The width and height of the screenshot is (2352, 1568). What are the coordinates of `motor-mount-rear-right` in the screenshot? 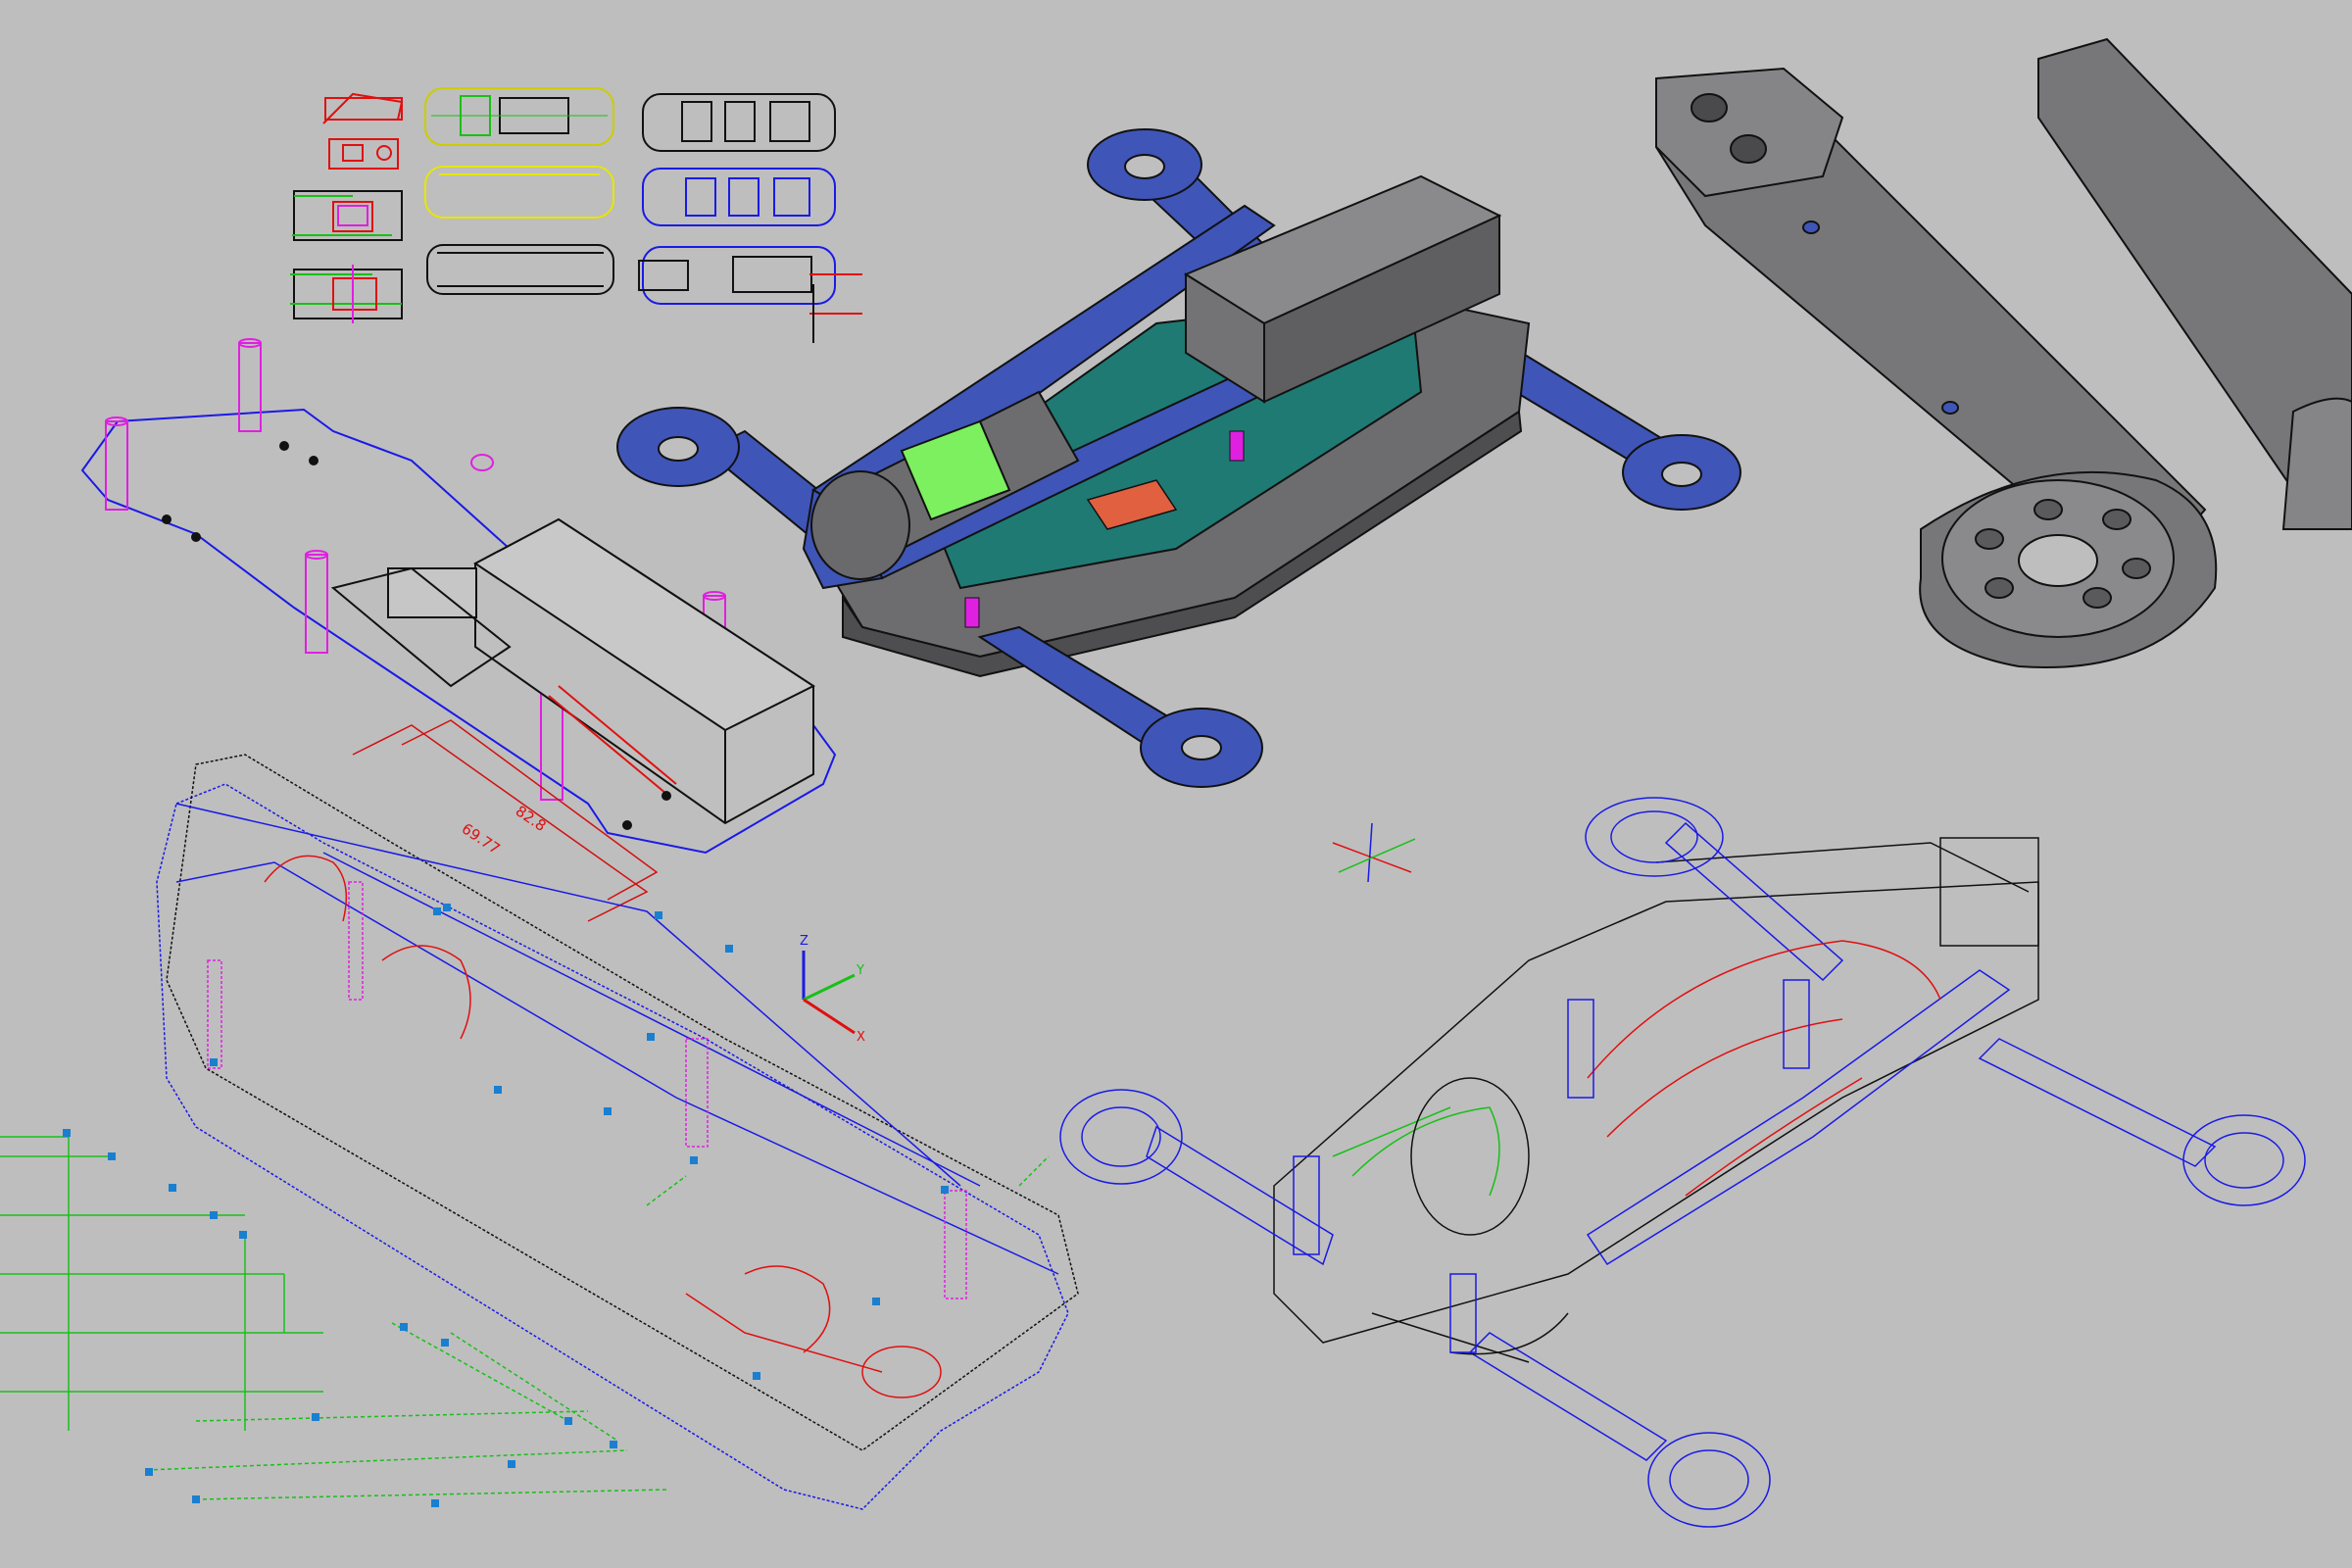 It's located at (1681, 472).